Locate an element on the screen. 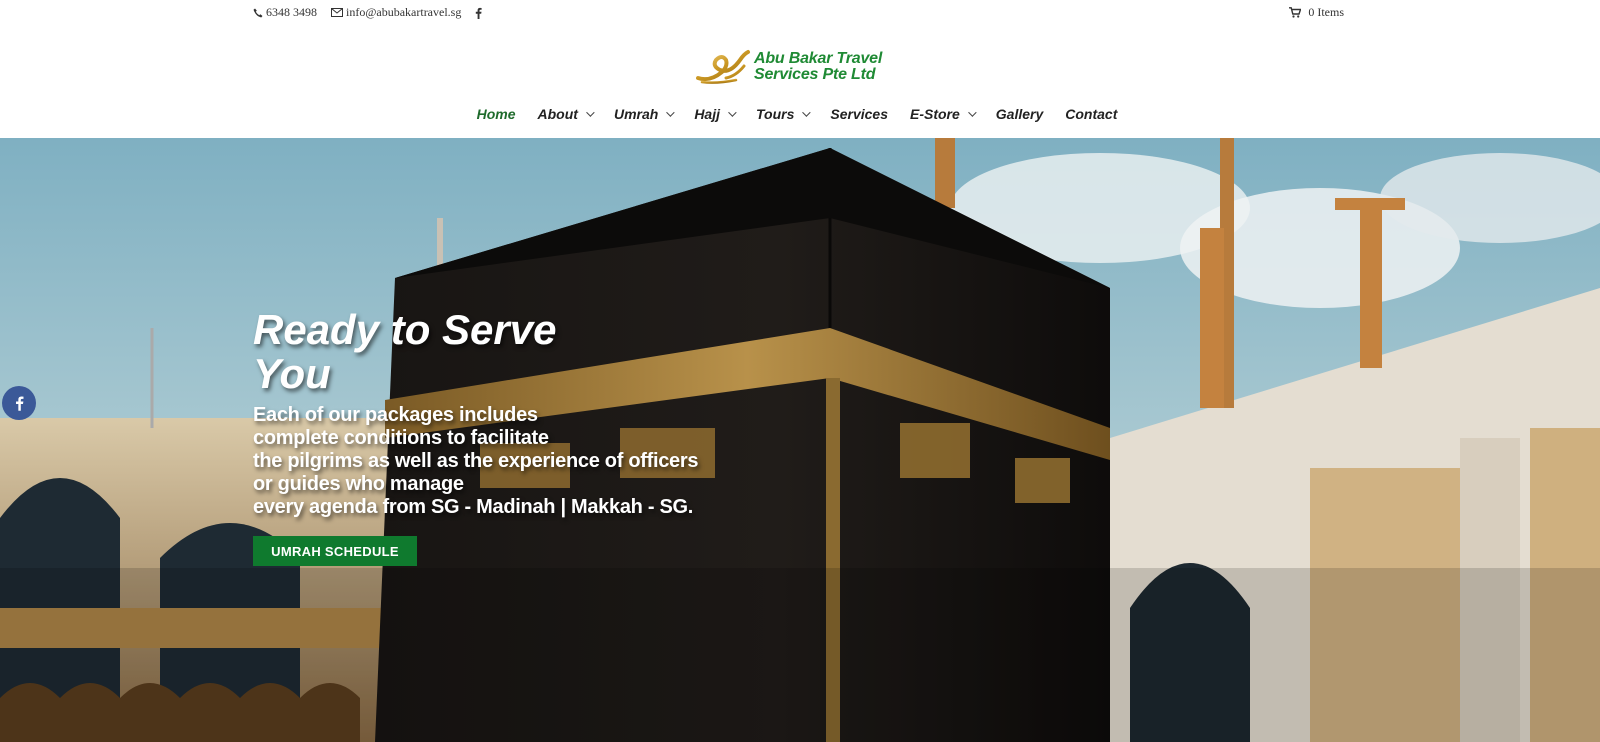 This screenshot has width=1600, height=742. logo-text: Abu Bakar Travel Services Pte Ltd is located at coordinates (818, 67).